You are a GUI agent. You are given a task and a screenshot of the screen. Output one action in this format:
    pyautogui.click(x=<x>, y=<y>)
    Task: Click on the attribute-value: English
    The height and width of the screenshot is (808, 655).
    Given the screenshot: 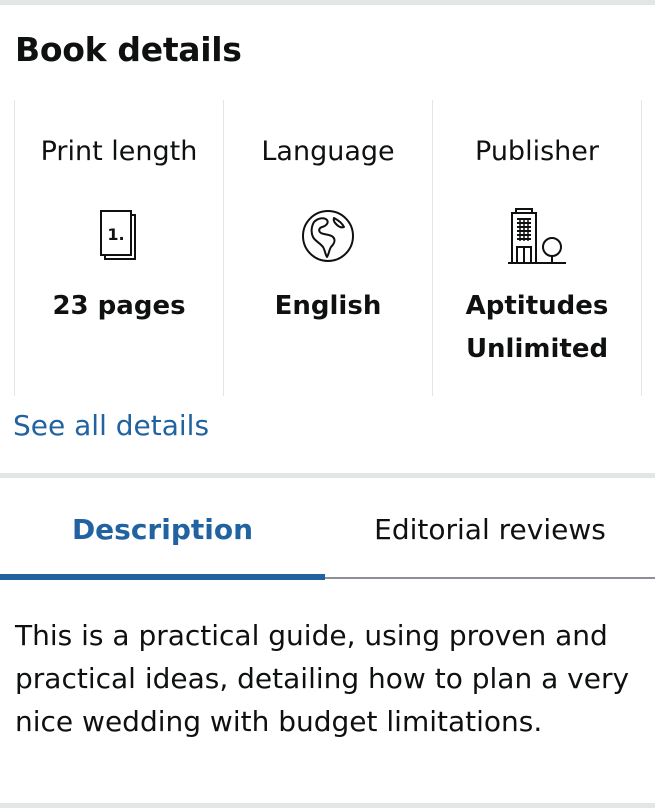 What is the action you would take?
    pyautogui.click(x=328, y=306)
    